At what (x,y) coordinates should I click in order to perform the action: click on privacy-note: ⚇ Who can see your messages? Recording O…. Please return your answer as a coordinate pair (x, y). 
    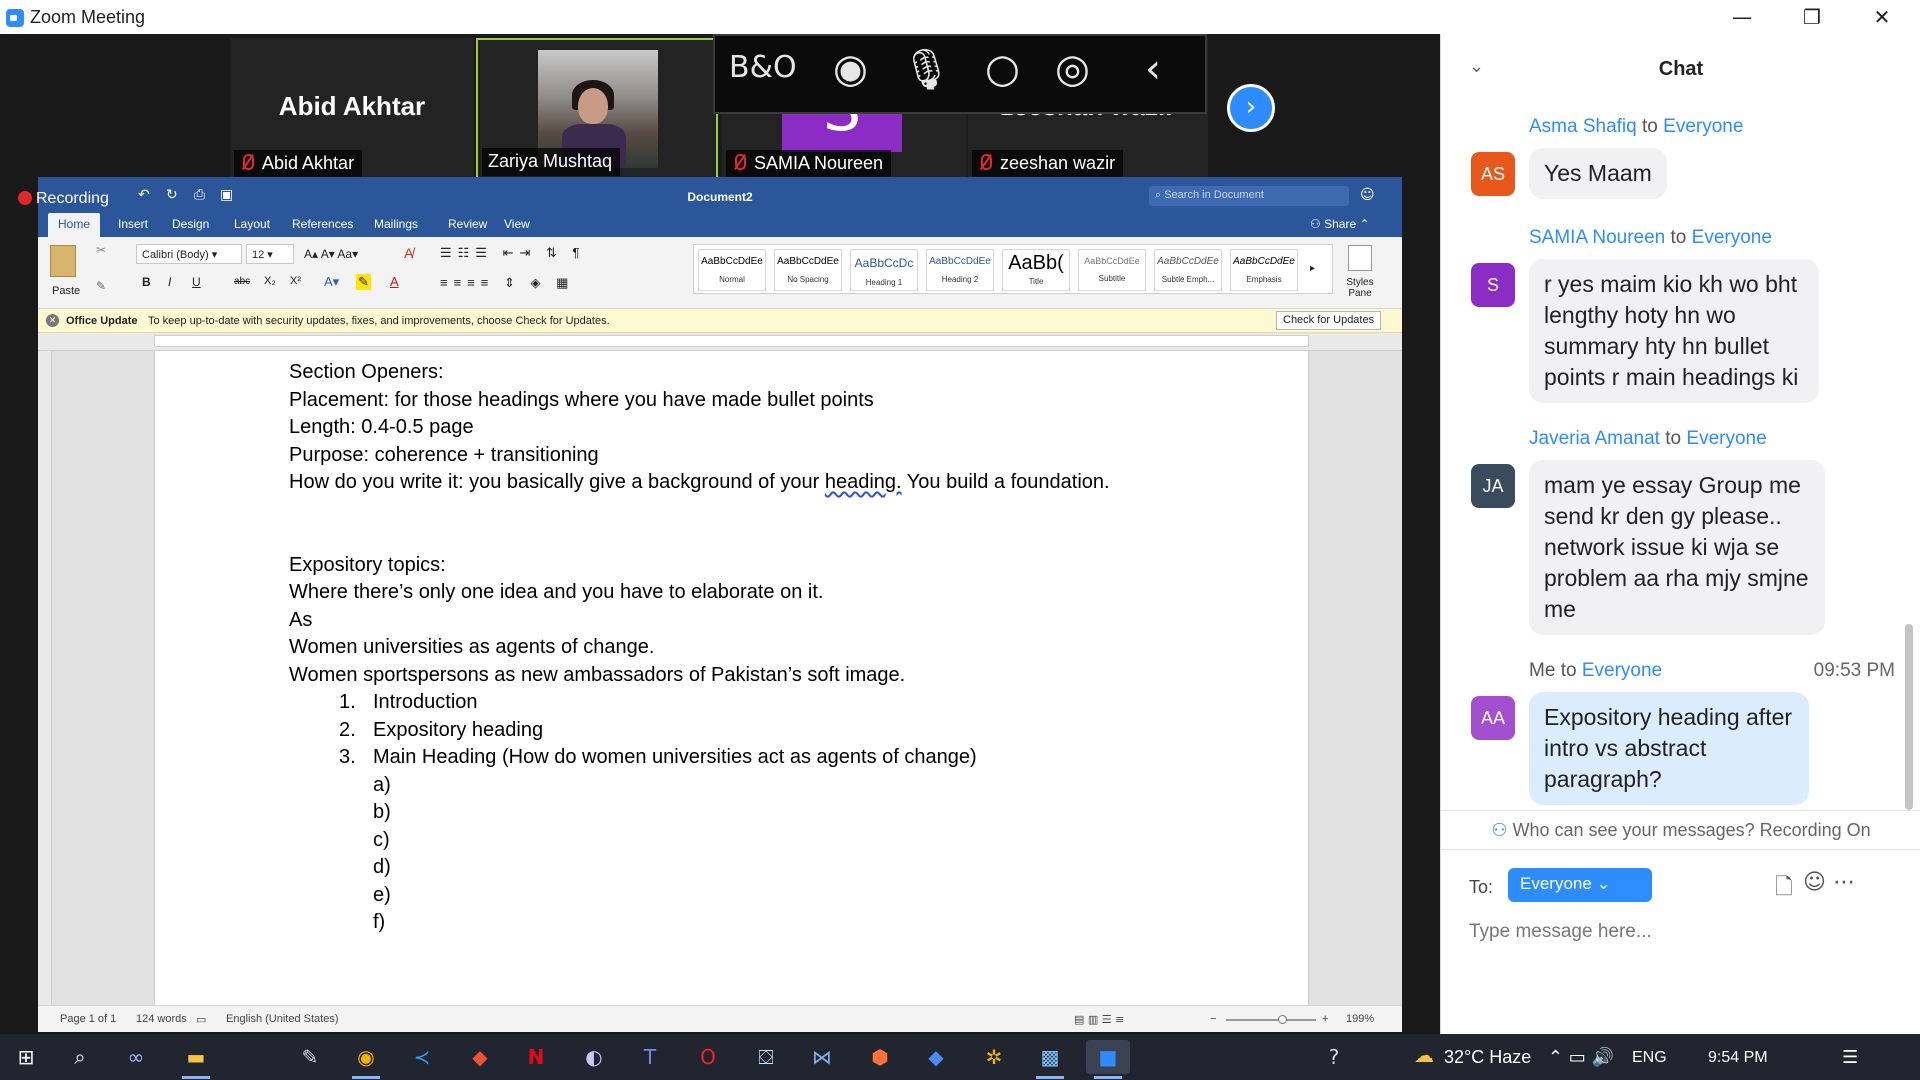
    Looking at the image, I should click on (1680, 830).